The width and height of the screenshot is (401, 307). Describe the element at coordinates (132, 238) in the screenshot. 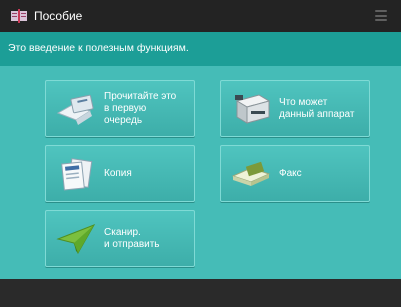

I see `scan-send-label: Сканир. и отправить` at that location.